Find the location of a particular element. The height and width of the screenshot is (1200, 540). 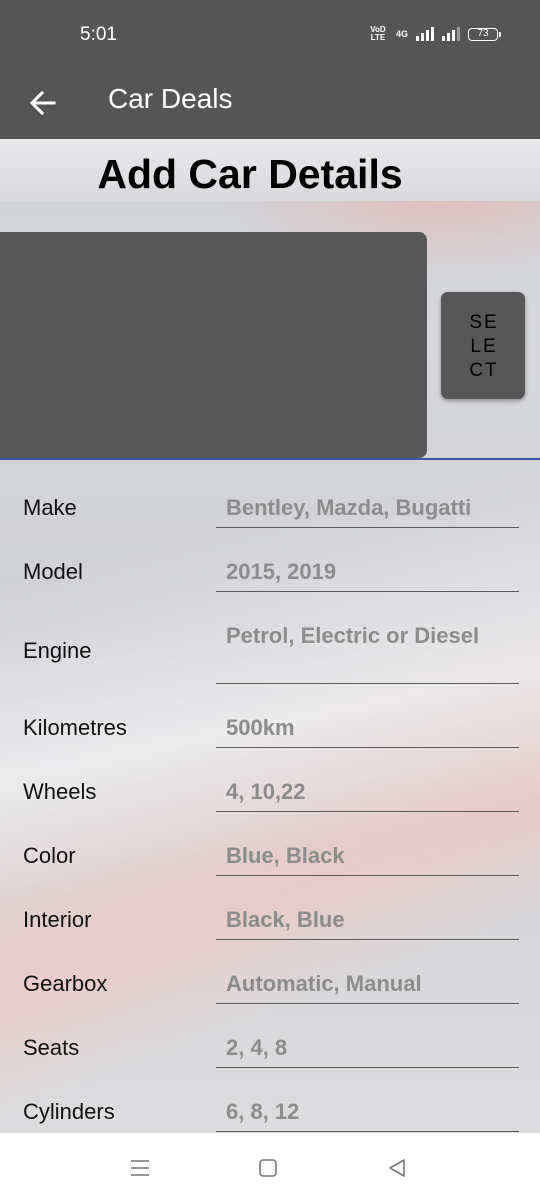

arrow-left-icon is located at coordinates (43, 103).